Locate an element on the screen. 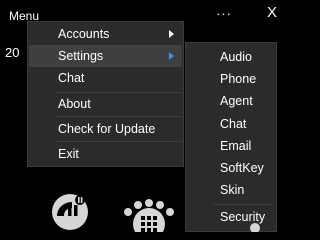  menu-item-label: Accounts is located at coordinates (84, 34).